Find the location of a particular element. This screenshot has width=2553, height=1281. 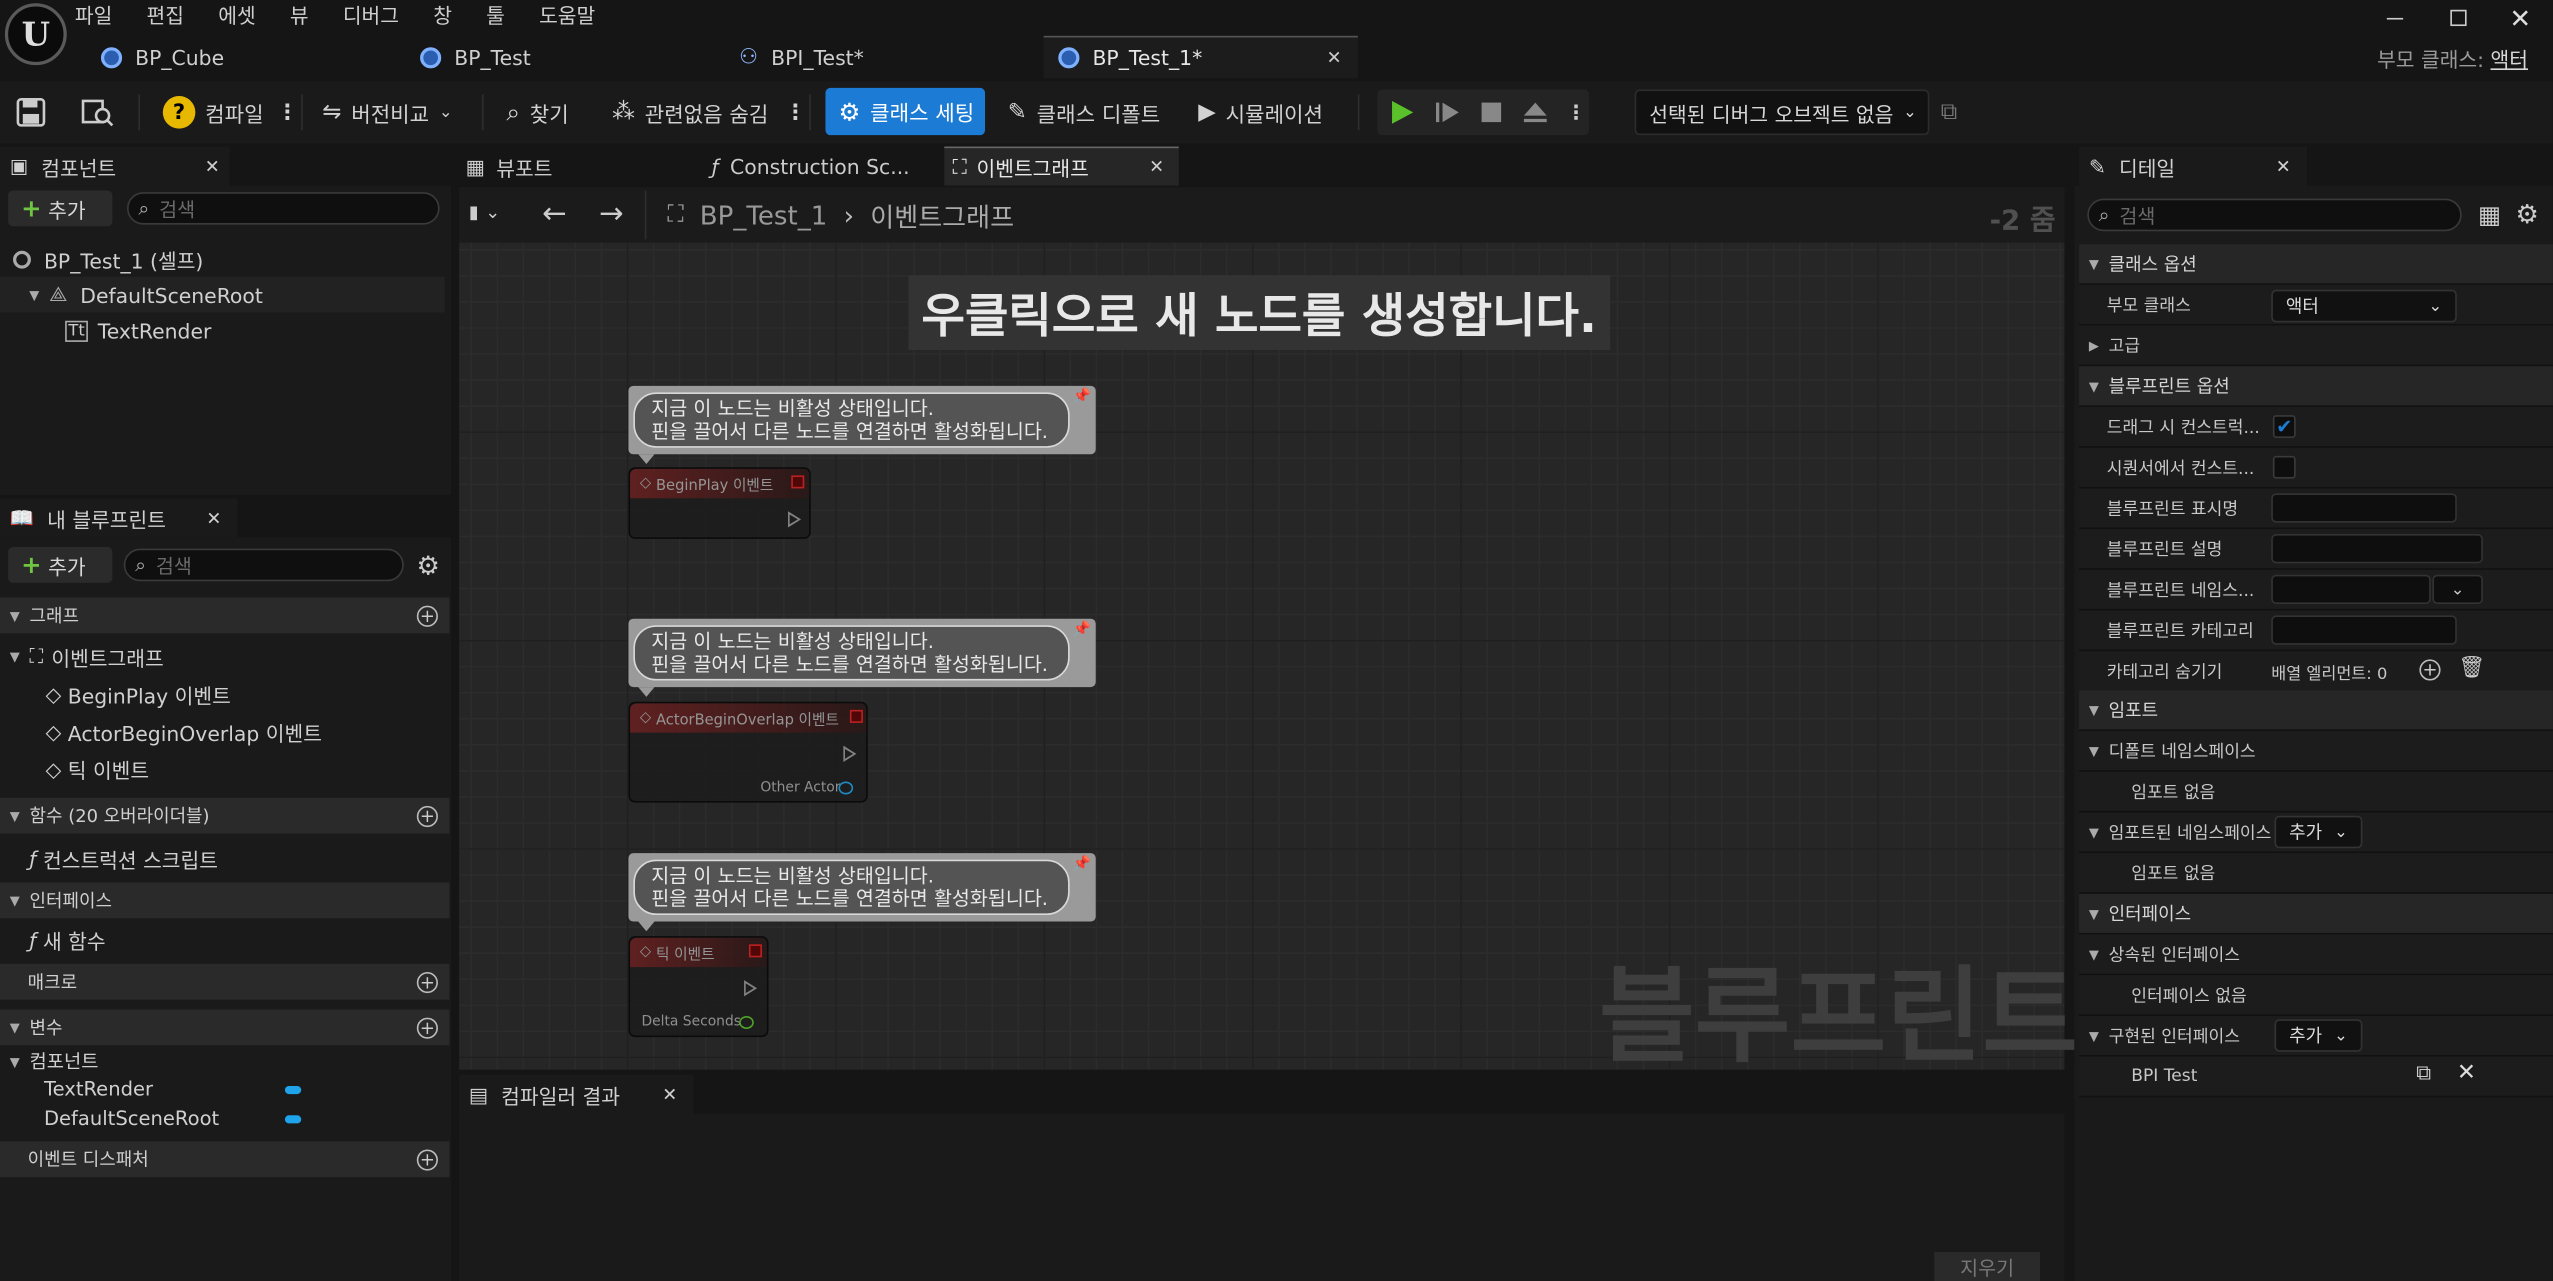

tab-bp-cube: BP_Cube is located at coordinates (162, 57).